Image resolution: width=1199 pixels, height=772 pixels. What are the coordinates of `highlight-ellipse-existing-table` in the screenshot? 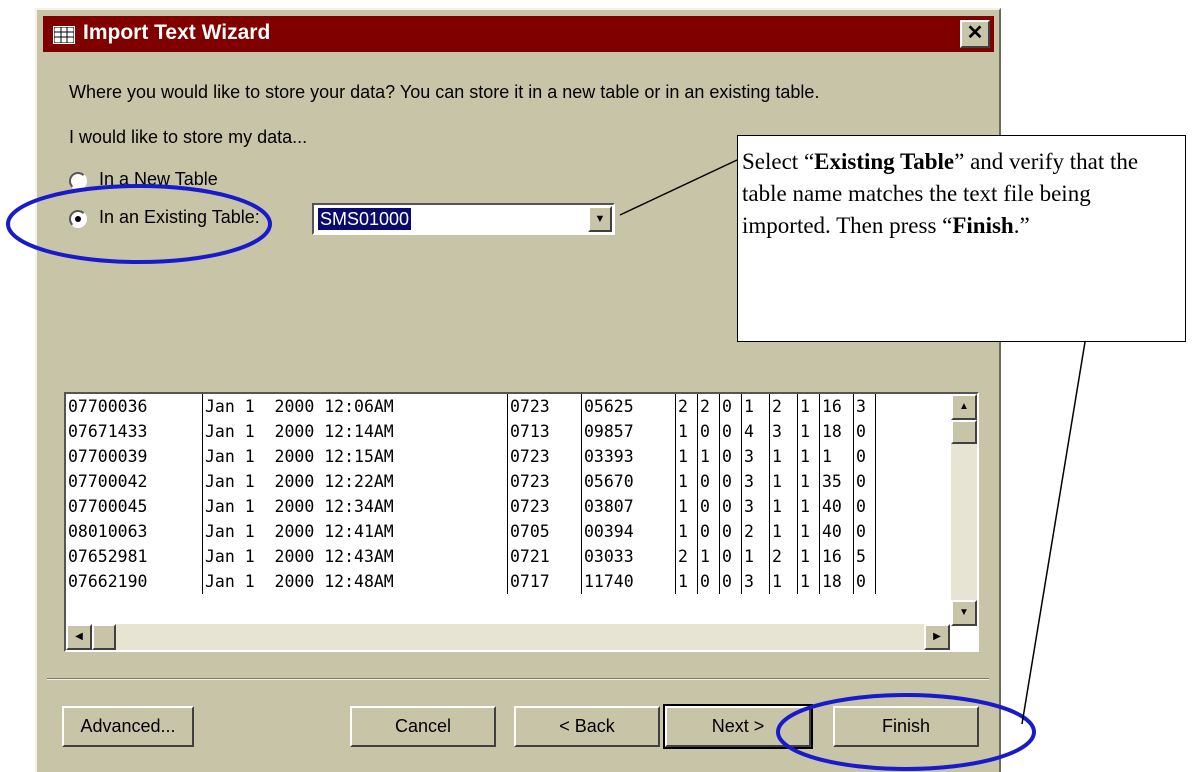 It's located at (139, 224).